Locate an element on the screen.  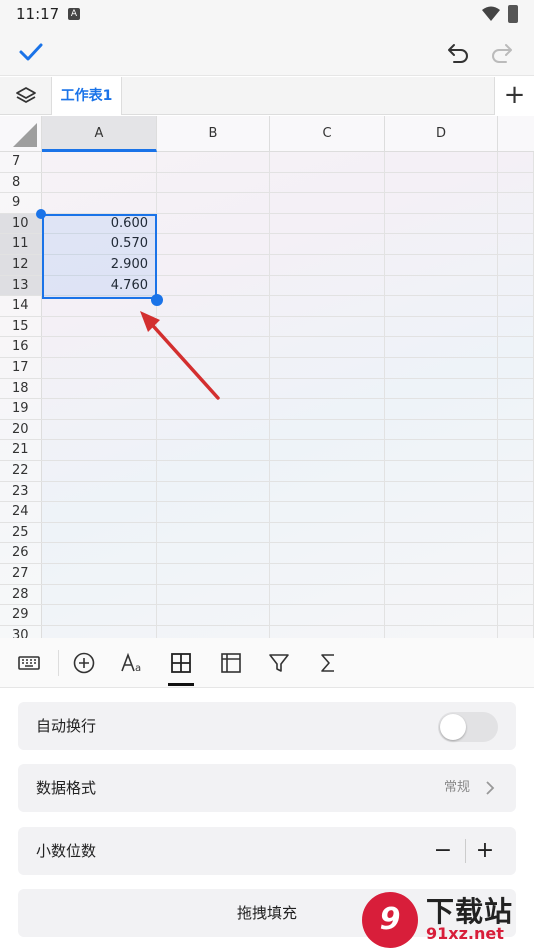
row-number: 21 is located at coordinates (21, 450).